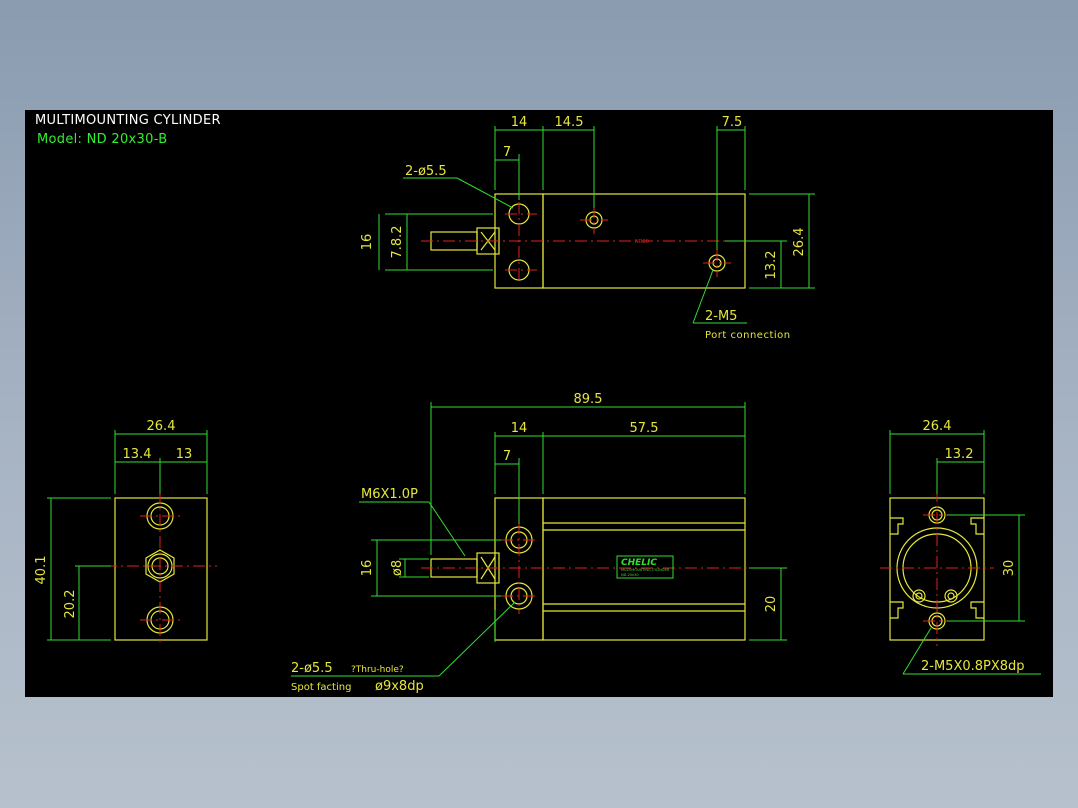  I want to click on front-dim-14: 14, so click(519, 428).